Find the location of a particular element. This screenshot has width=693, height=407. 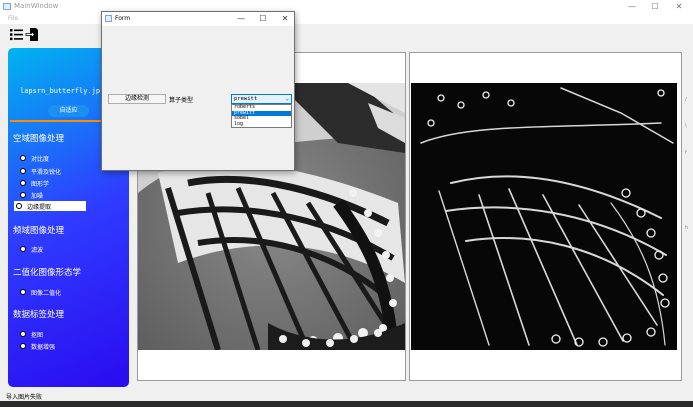

edge-detect-button: 边缘检测 is located at coordinates (137, 99).